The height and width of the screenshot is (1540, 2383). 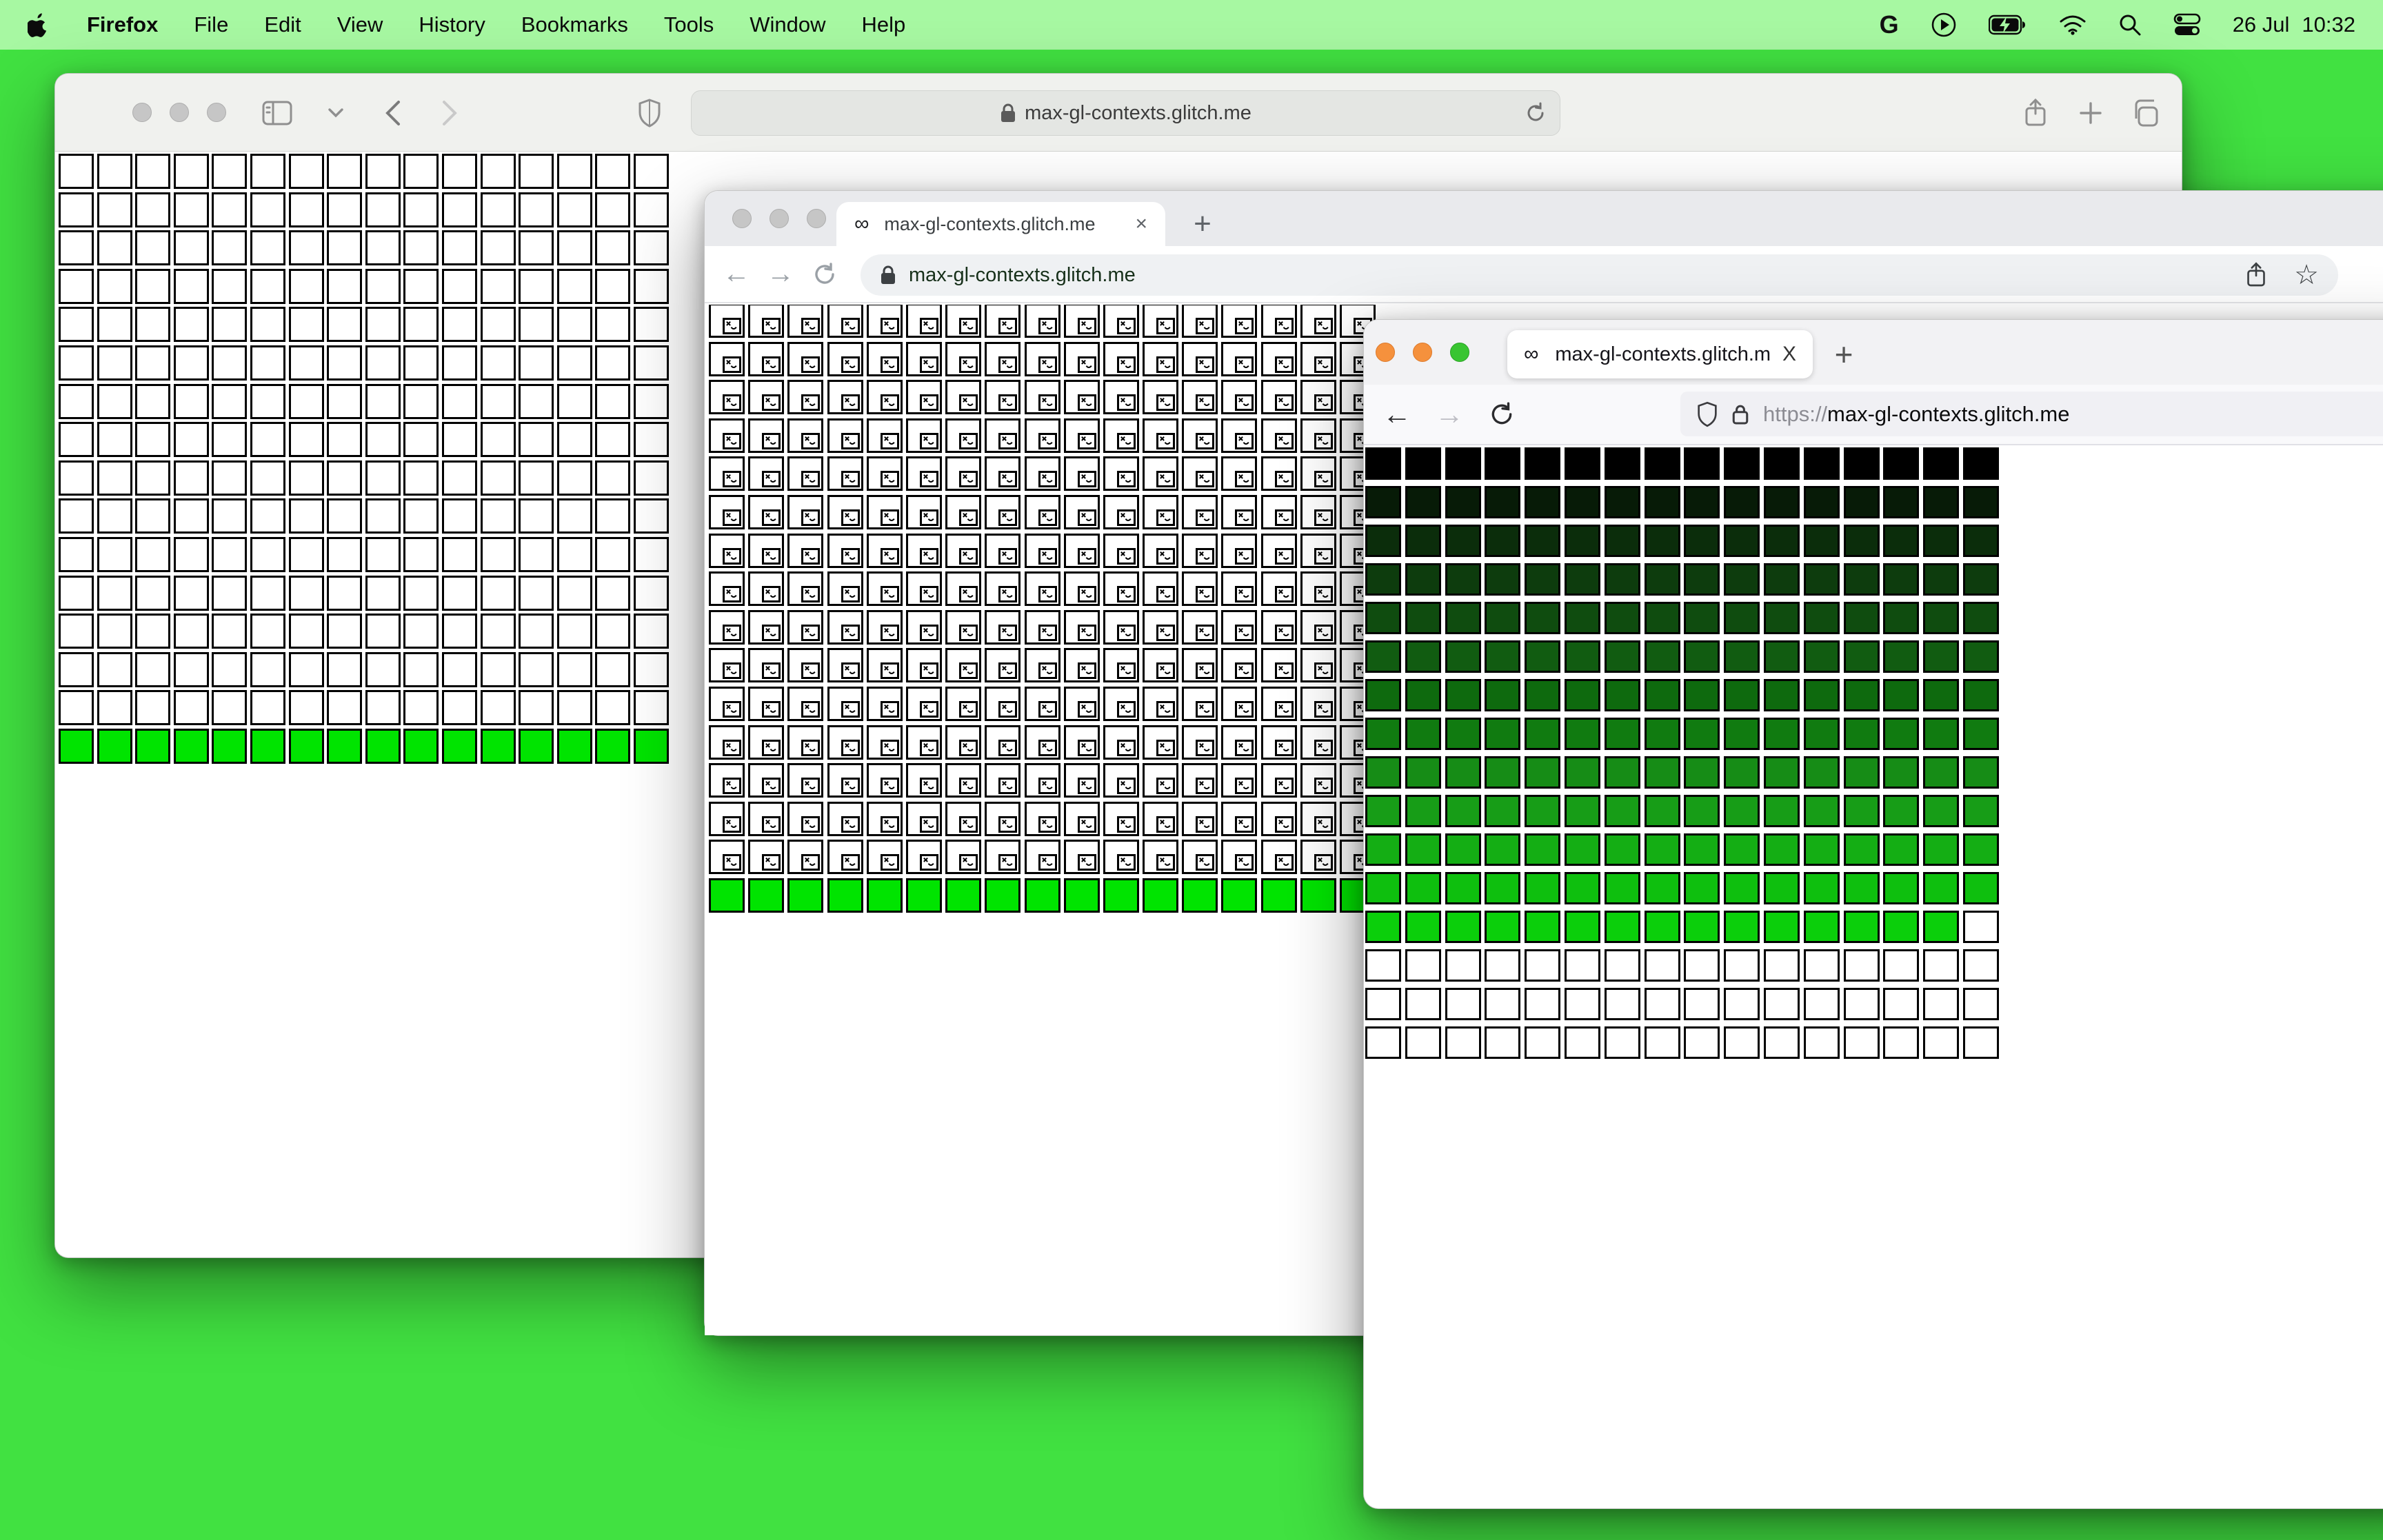 What do you see at coordinates (452, 25) in the screenshot?
I see `menubar-item-history: History` at bounding box center [452, 25].